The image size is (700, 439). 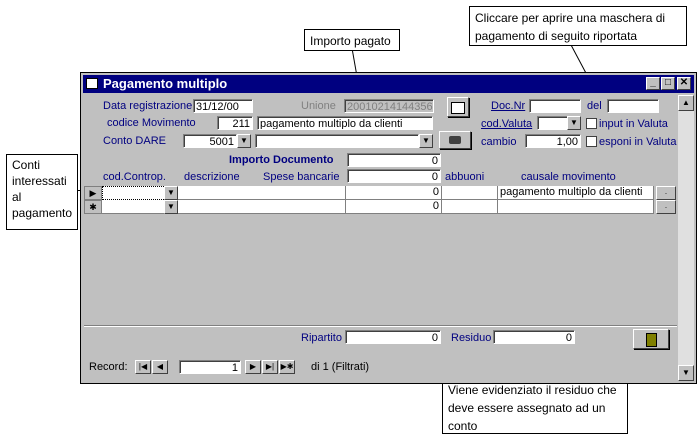 I want to click on ripartito-label: Ripartito, so click(x=321, y=338).